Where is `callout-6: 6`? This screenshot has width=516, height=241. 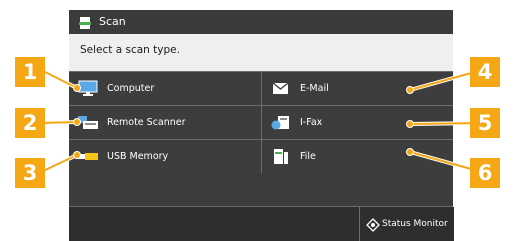
callout-6: 6 is located at coordinates (485, 173).